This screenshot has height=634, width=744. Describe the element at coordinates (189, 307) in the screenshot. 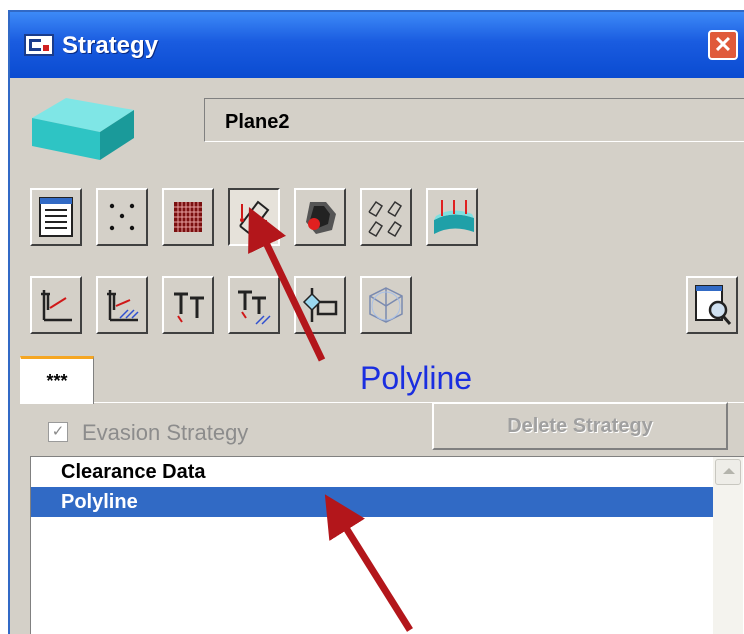

I see `tool-t-icon` at that location.